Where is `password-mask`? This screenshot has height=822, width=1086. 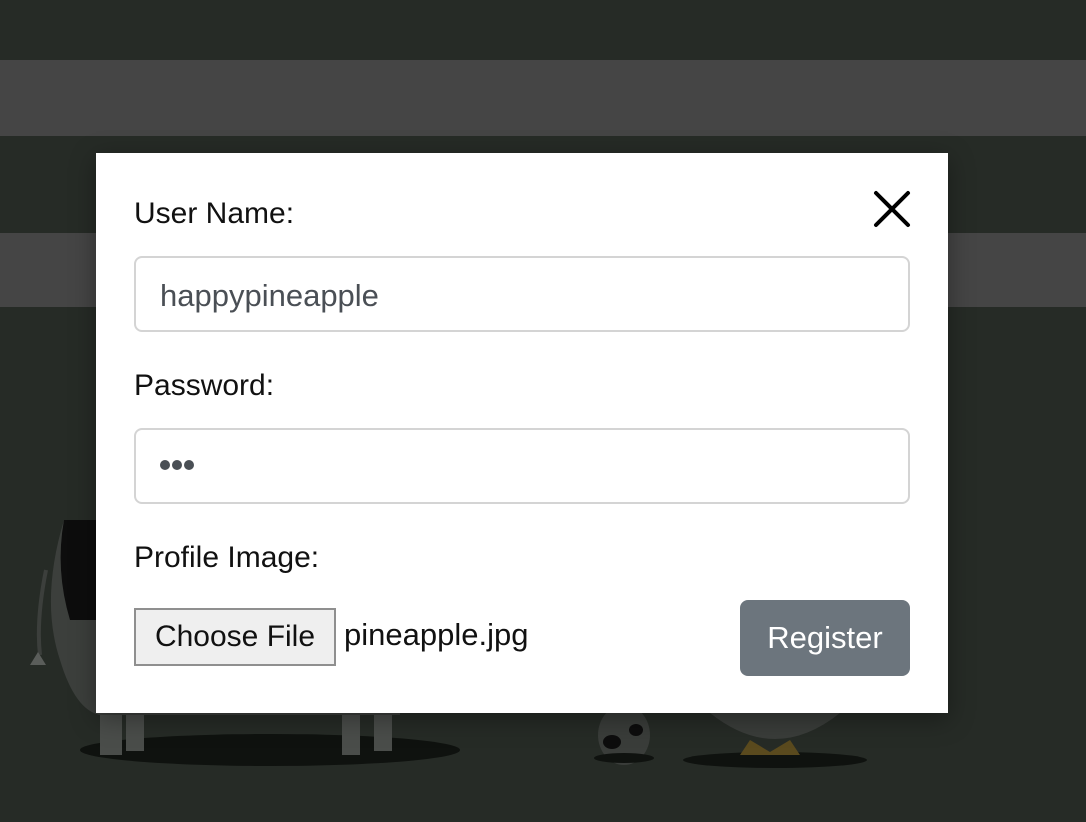 password-mask is located at coordinates (177, 465).